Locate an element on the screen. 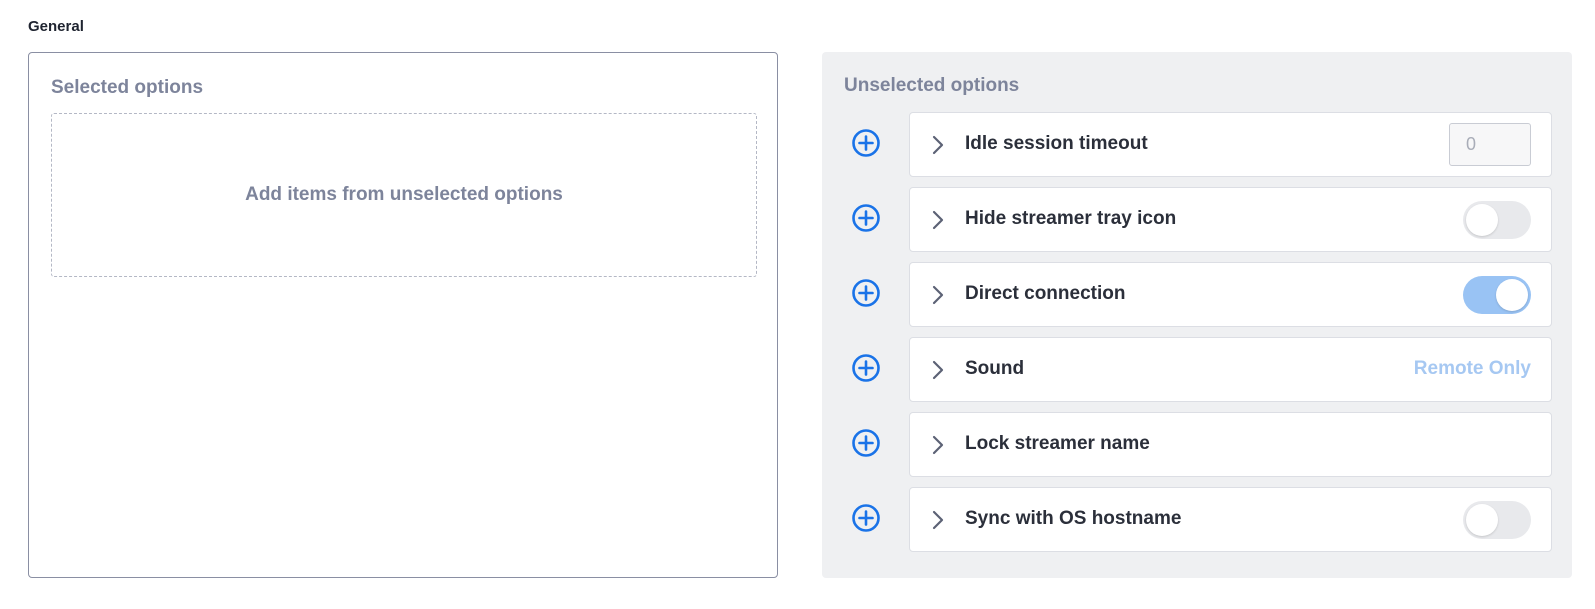 The image size is (1595, 609). option-label: Sound is located at coordinates (995, 368).